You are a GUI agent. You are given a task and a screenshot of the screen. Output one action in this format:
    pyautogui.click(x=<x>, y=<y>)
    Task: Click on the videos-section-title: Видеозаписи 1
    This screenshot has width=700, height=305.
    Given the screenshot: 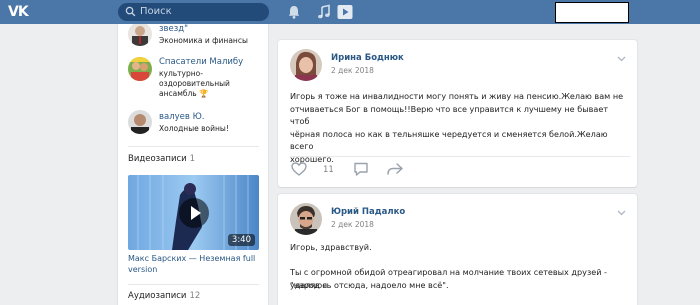 What is the action you would take?
    pyautogui.click(x=161, y=159)
    